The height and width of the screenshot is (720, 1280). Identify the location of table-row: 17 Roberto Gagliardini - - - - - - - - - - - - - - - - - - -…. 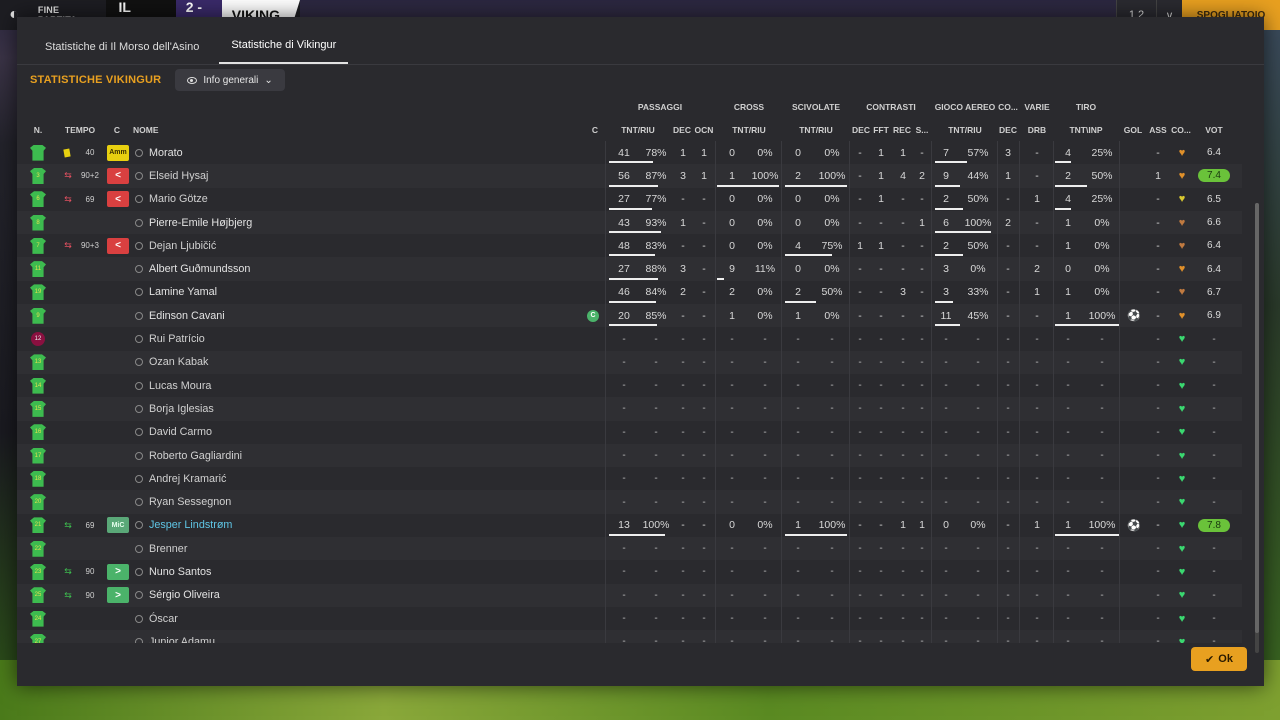
(629, 455).